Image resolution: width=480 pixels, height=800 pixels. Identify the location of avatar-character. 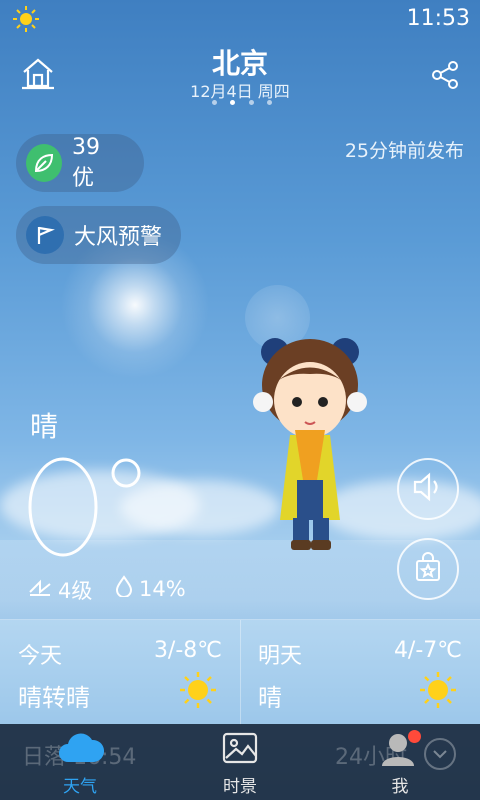
(310, 442).